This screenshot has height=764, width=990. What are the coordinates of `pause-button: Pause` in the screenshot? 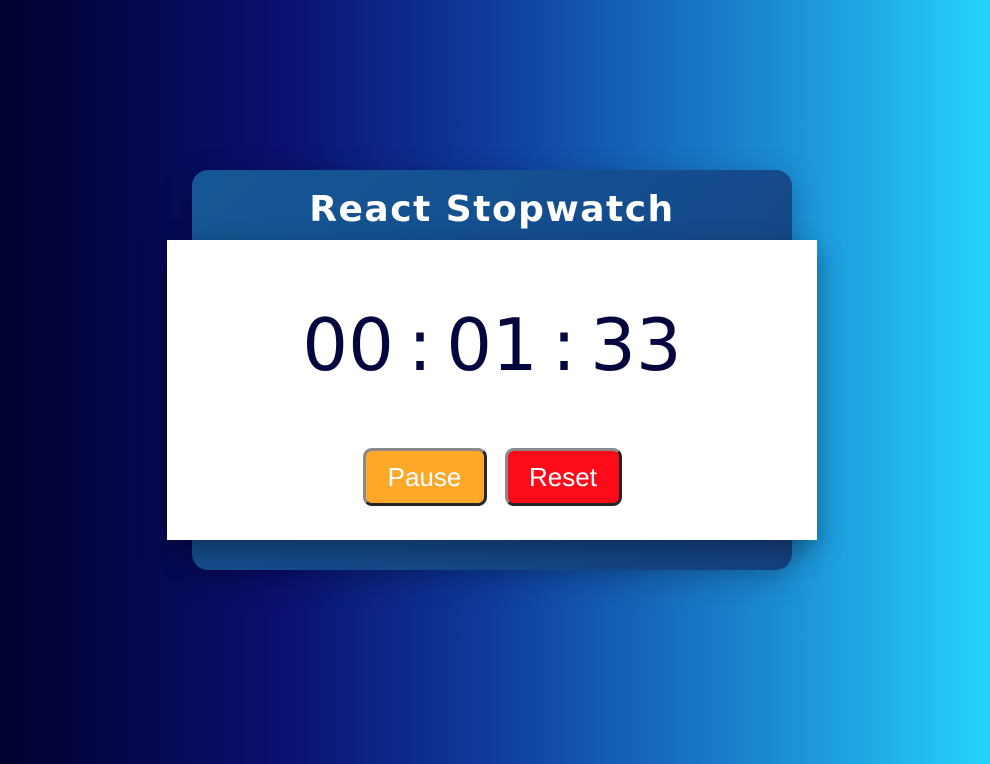 It's located at (424, 477).